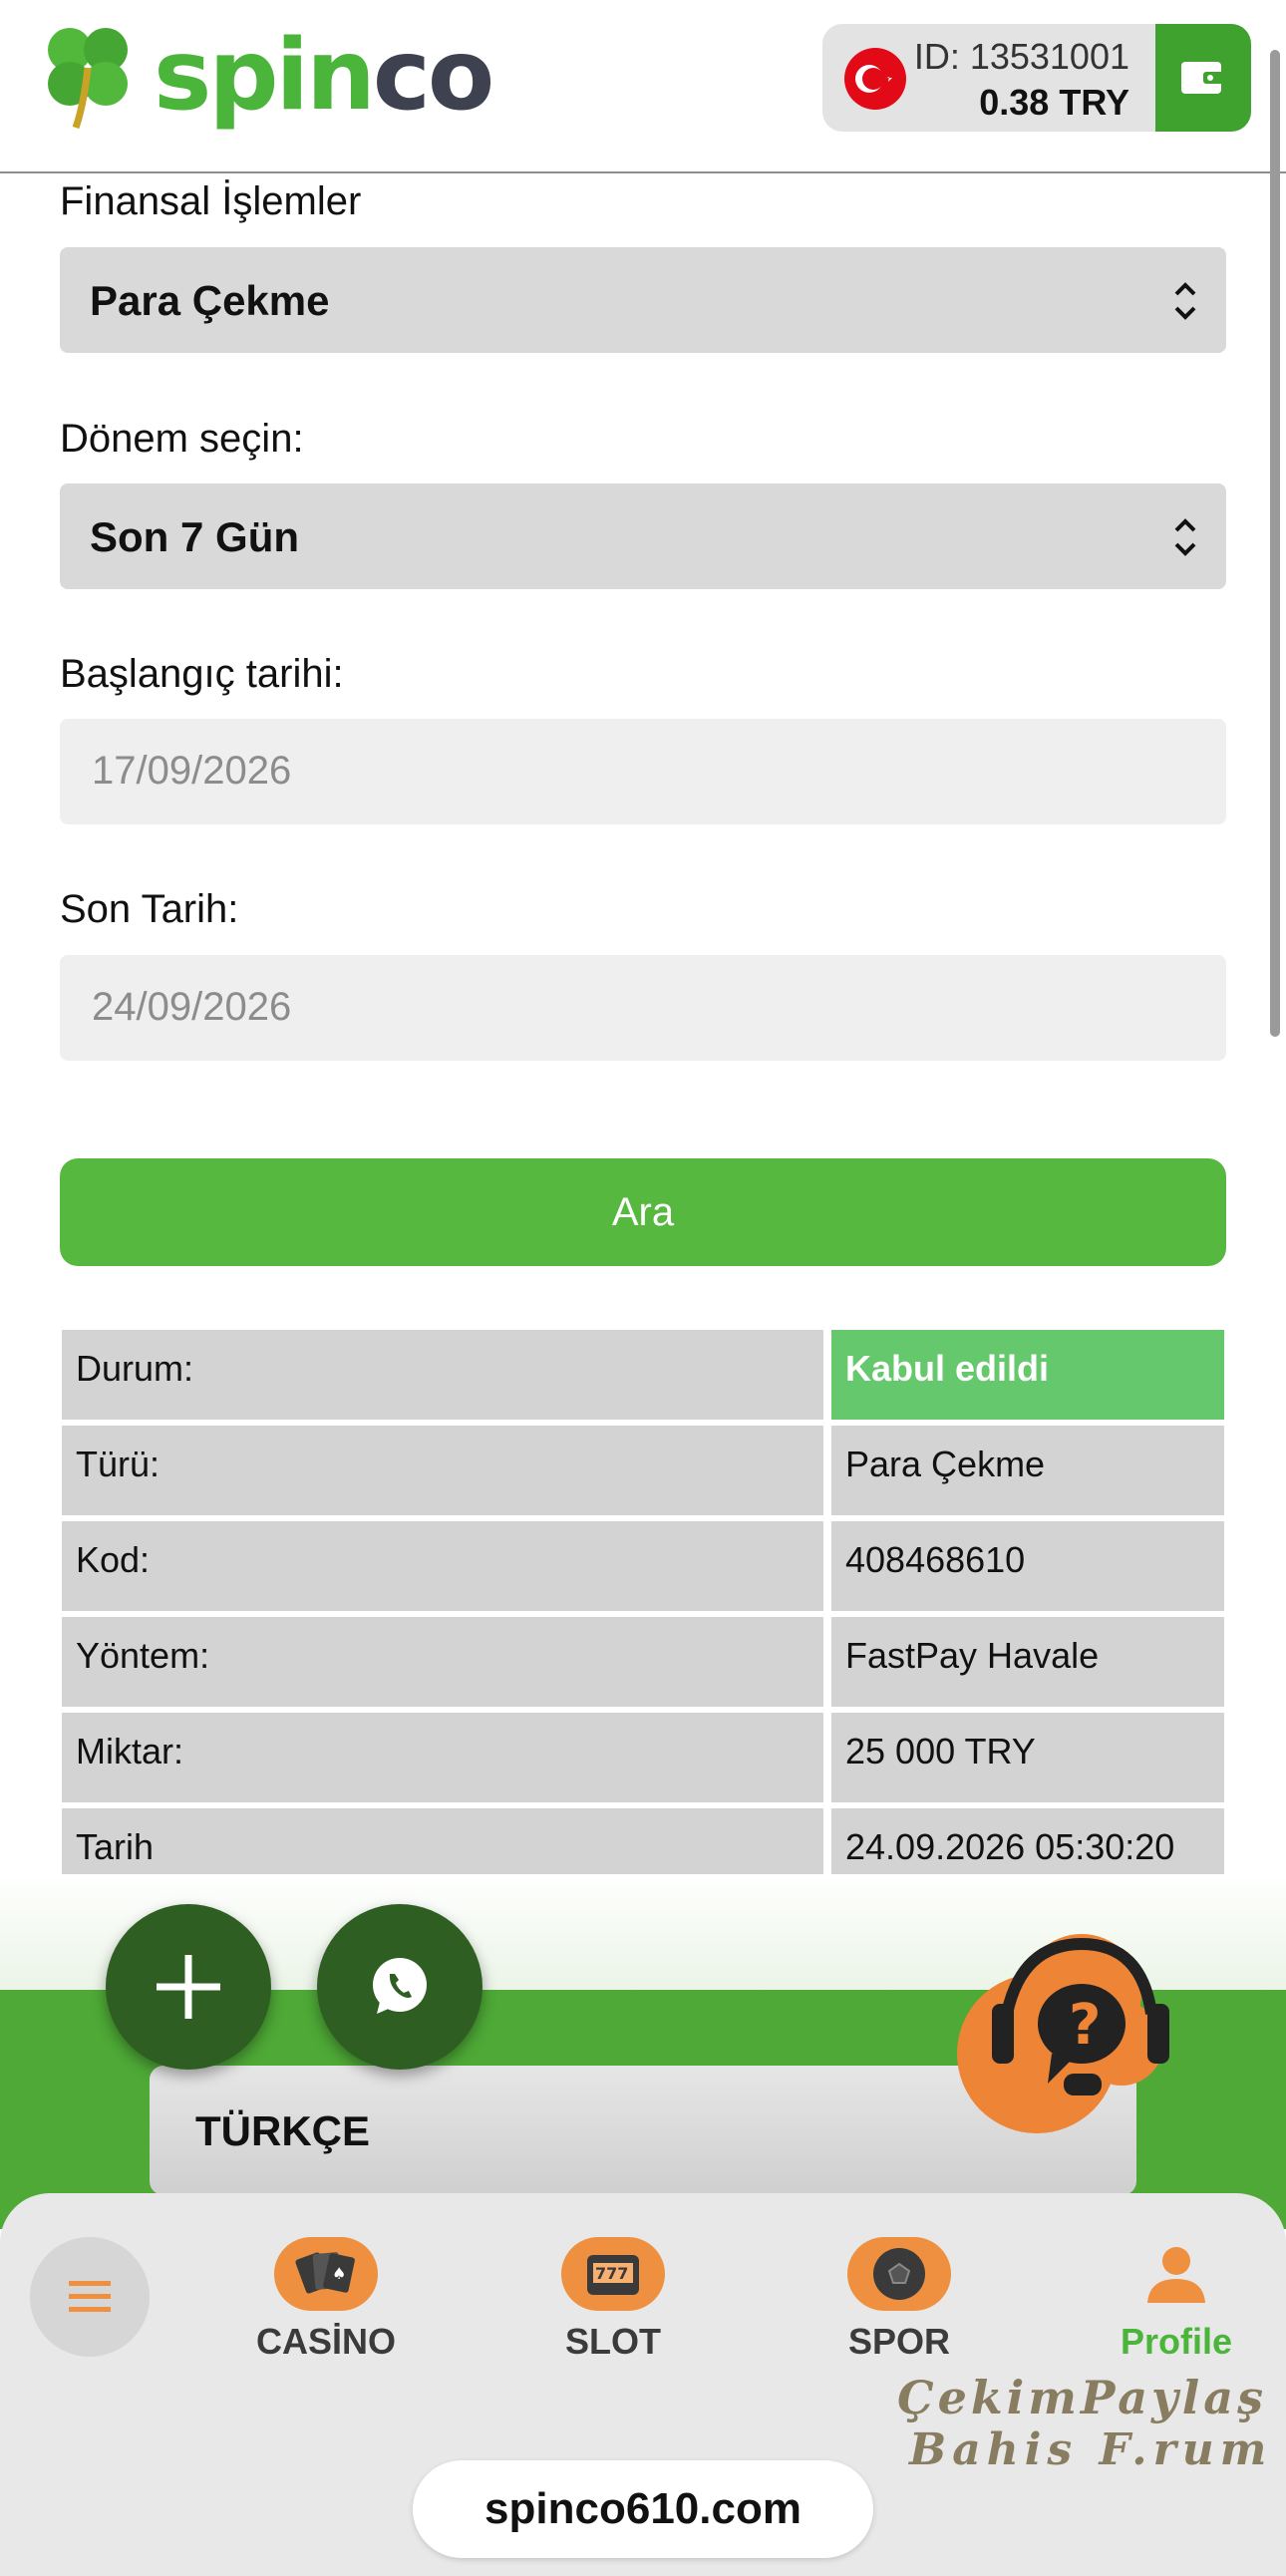  What do you see at coordinates (210, 300) in the screenshot?
I see `financial-ops-value: Para Çekme` at bounding box center [210, 300].